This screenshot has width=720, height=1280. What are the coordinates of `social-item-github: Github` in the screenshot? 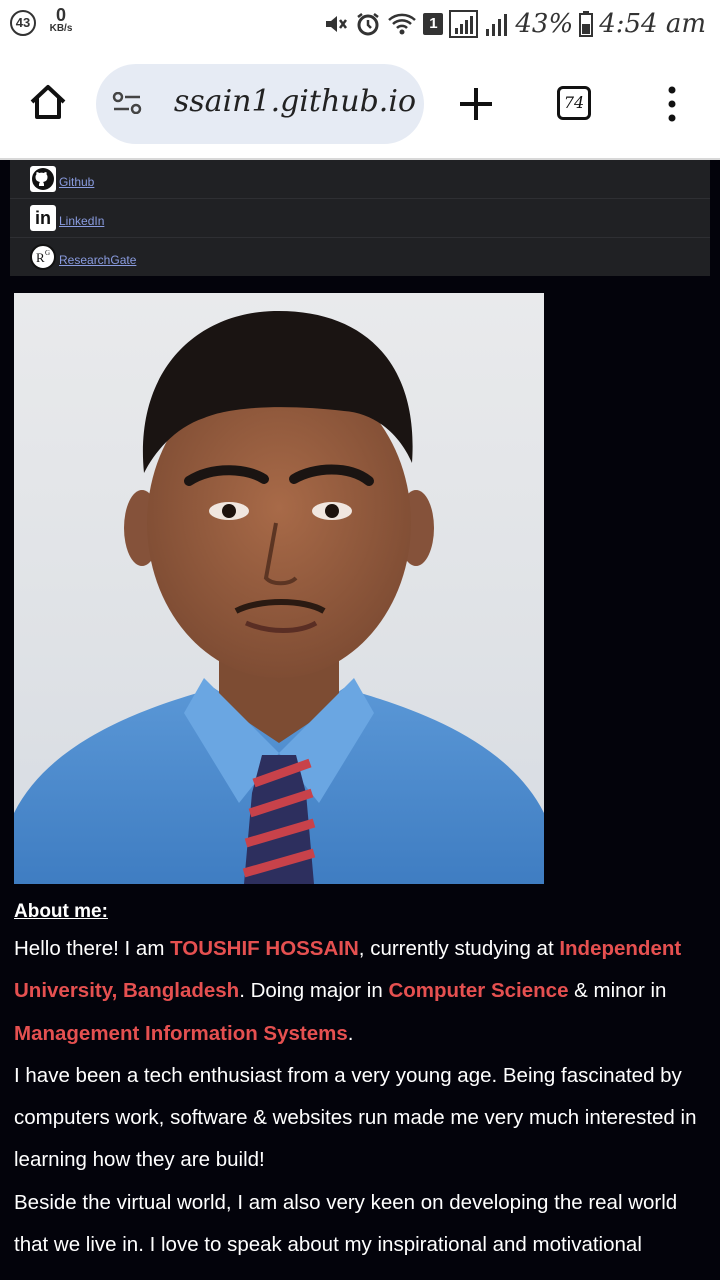 It's located at (360, 179).